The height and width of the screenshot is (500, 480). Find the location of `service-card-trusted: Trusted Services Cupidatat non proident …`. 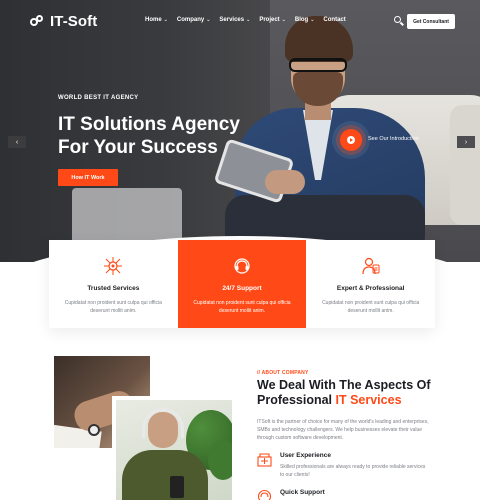

service-card-trusted: Trusted Services Cupidatat non proident … is located at coordinates (113, 284).